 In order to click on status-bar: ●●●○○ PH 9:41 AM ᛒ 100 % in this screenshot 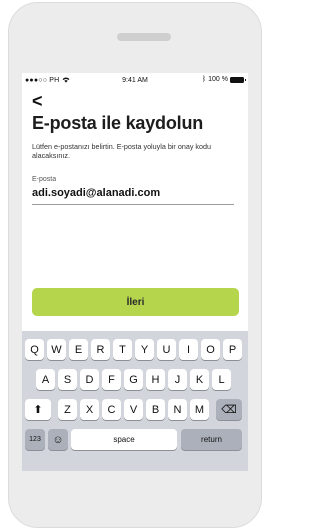, I will do `click(135, 80)`.